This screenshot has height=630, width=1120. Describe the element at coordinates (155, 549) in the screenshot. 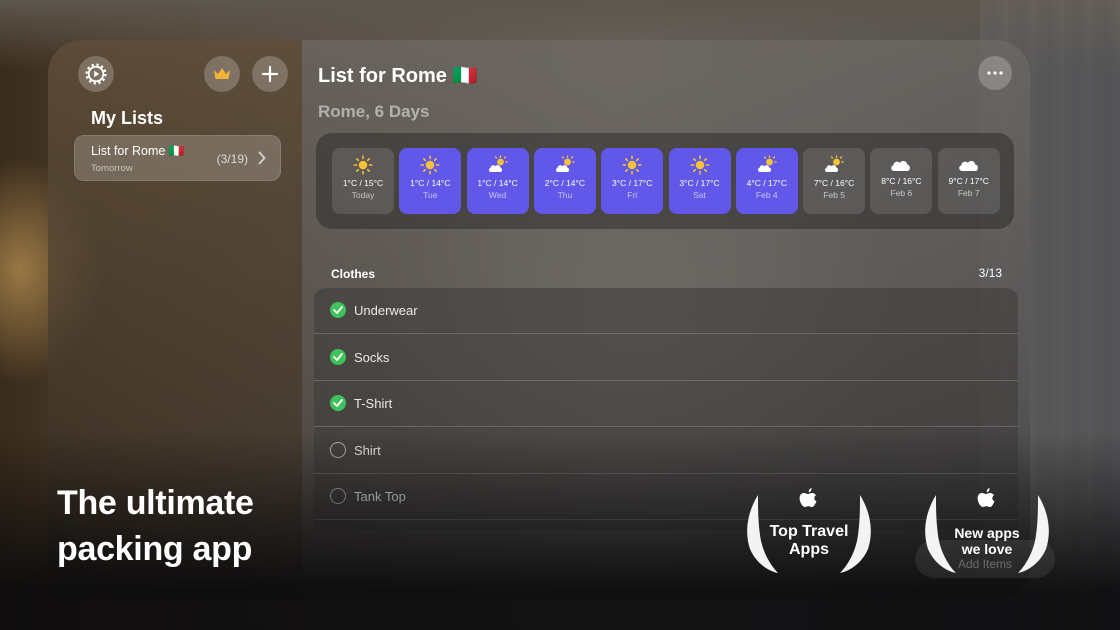

I see `tagline-line-2: packing app` at that location.